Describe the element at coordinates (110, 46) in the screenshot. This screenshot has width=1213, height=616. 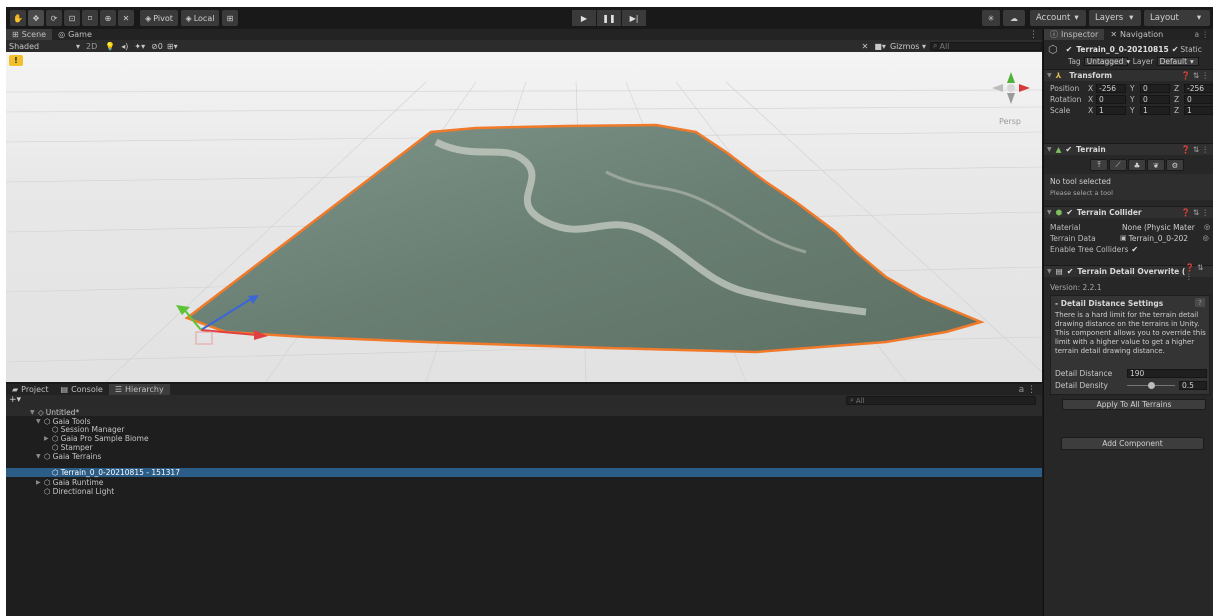
I see `lighting-toggle-icon: 💡` at that location.